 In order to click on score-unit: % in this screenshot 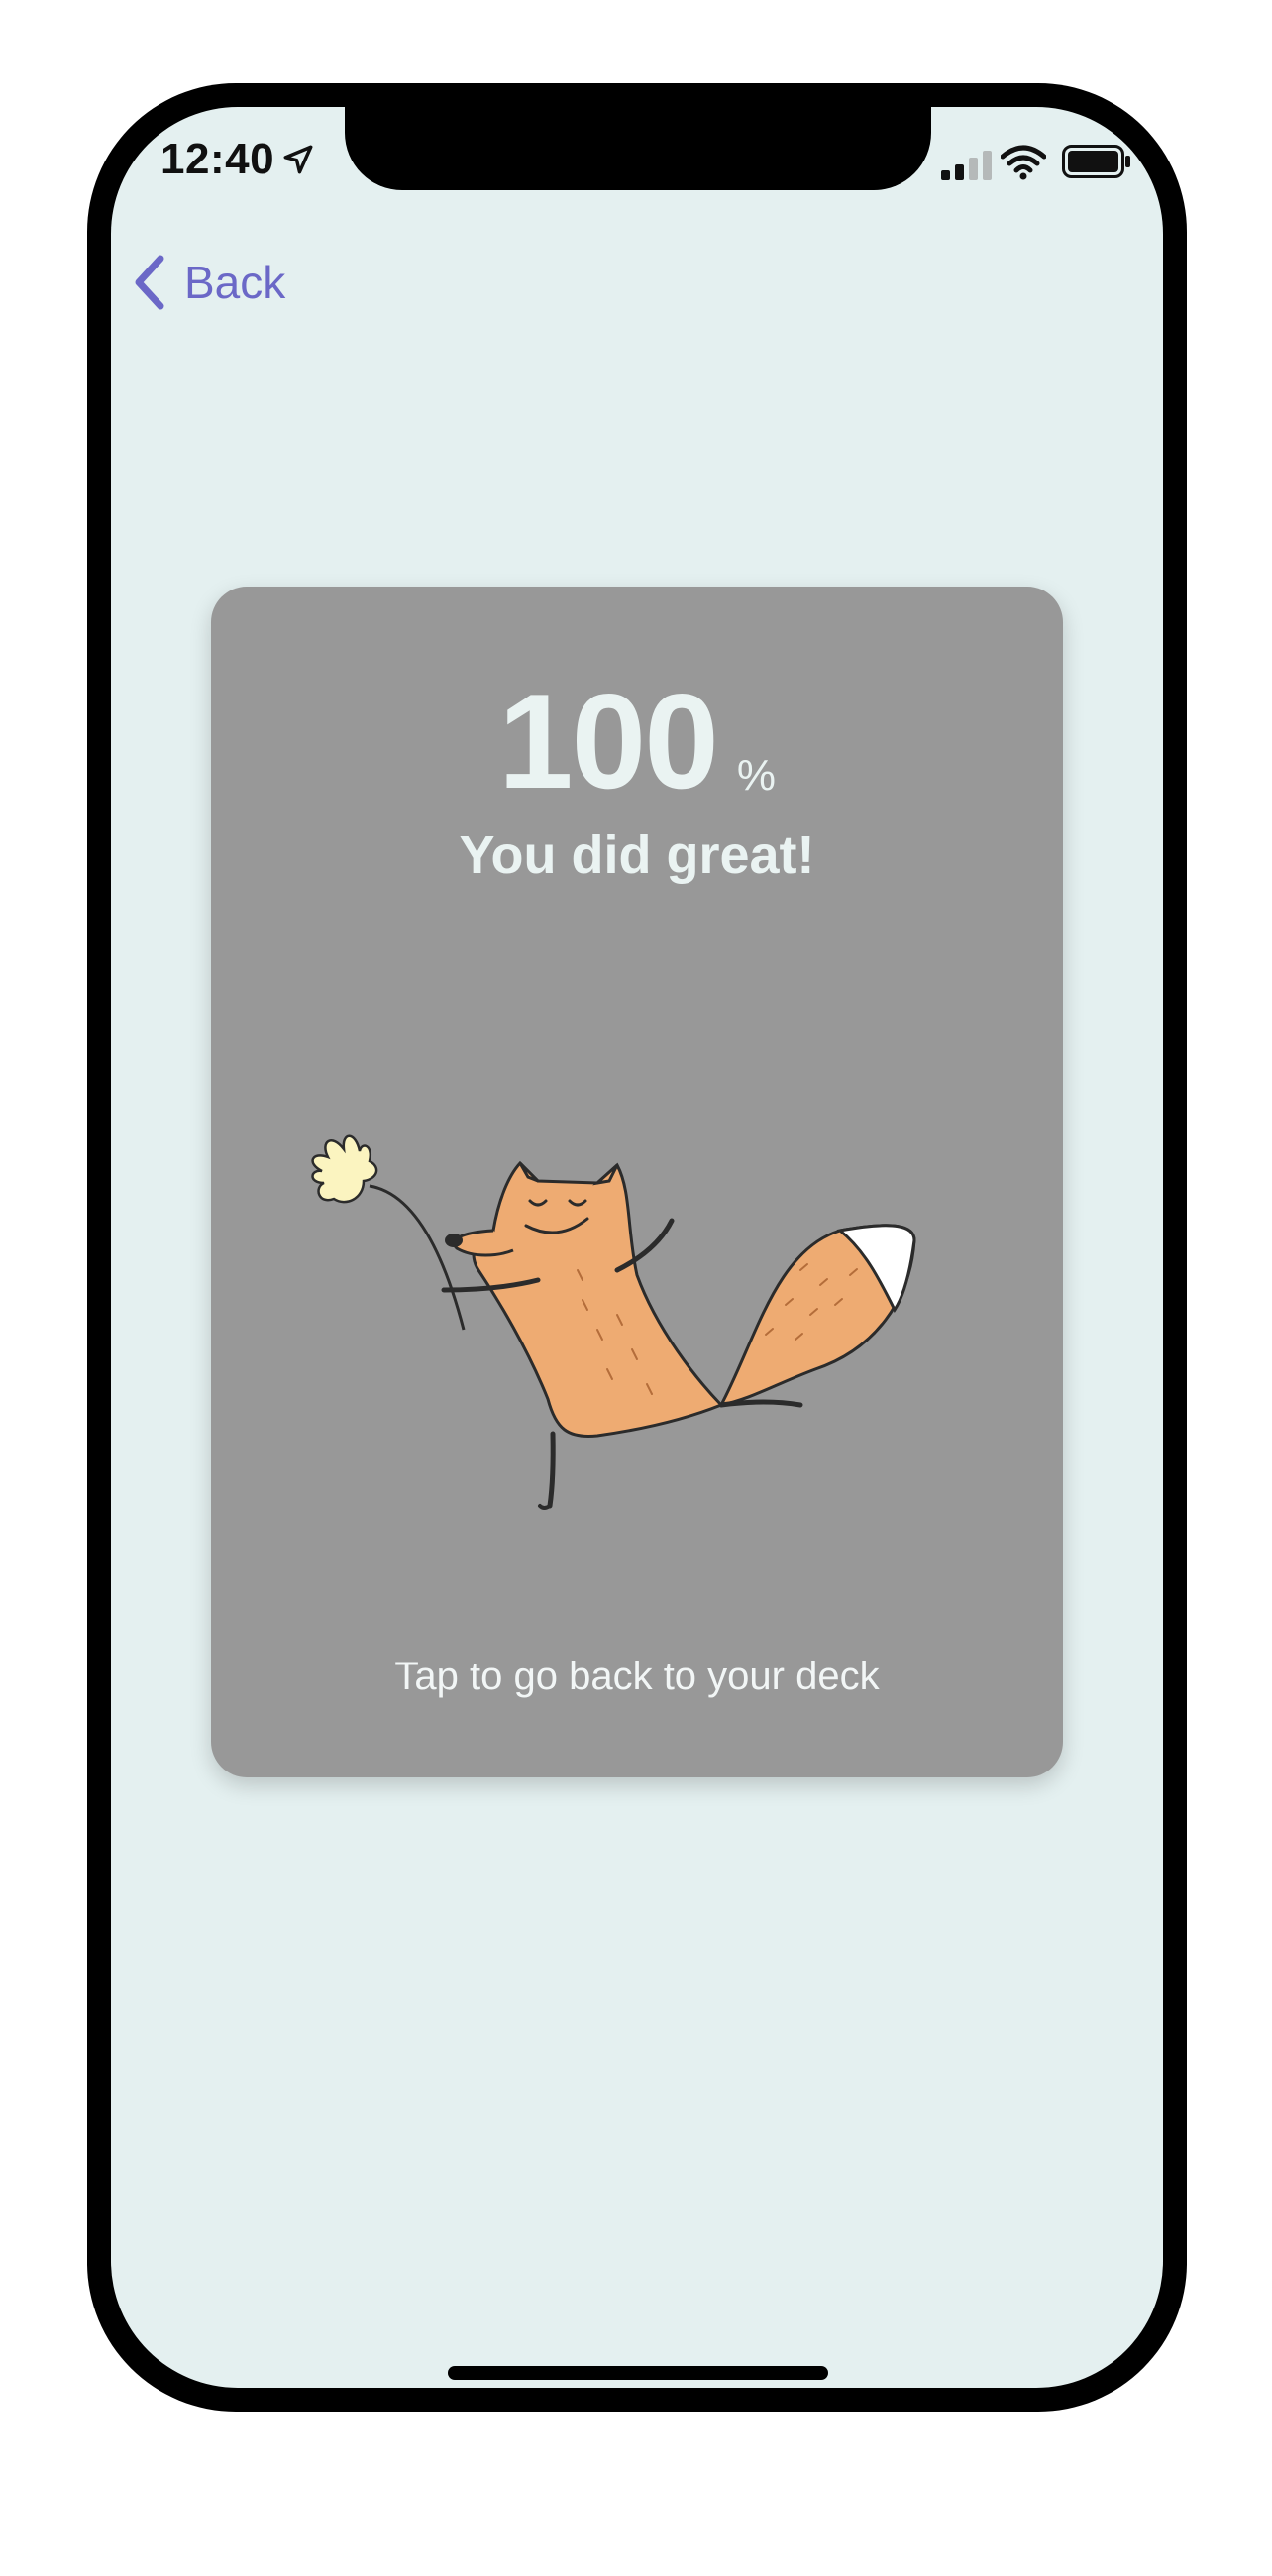, I will do `click(757, 775)`.